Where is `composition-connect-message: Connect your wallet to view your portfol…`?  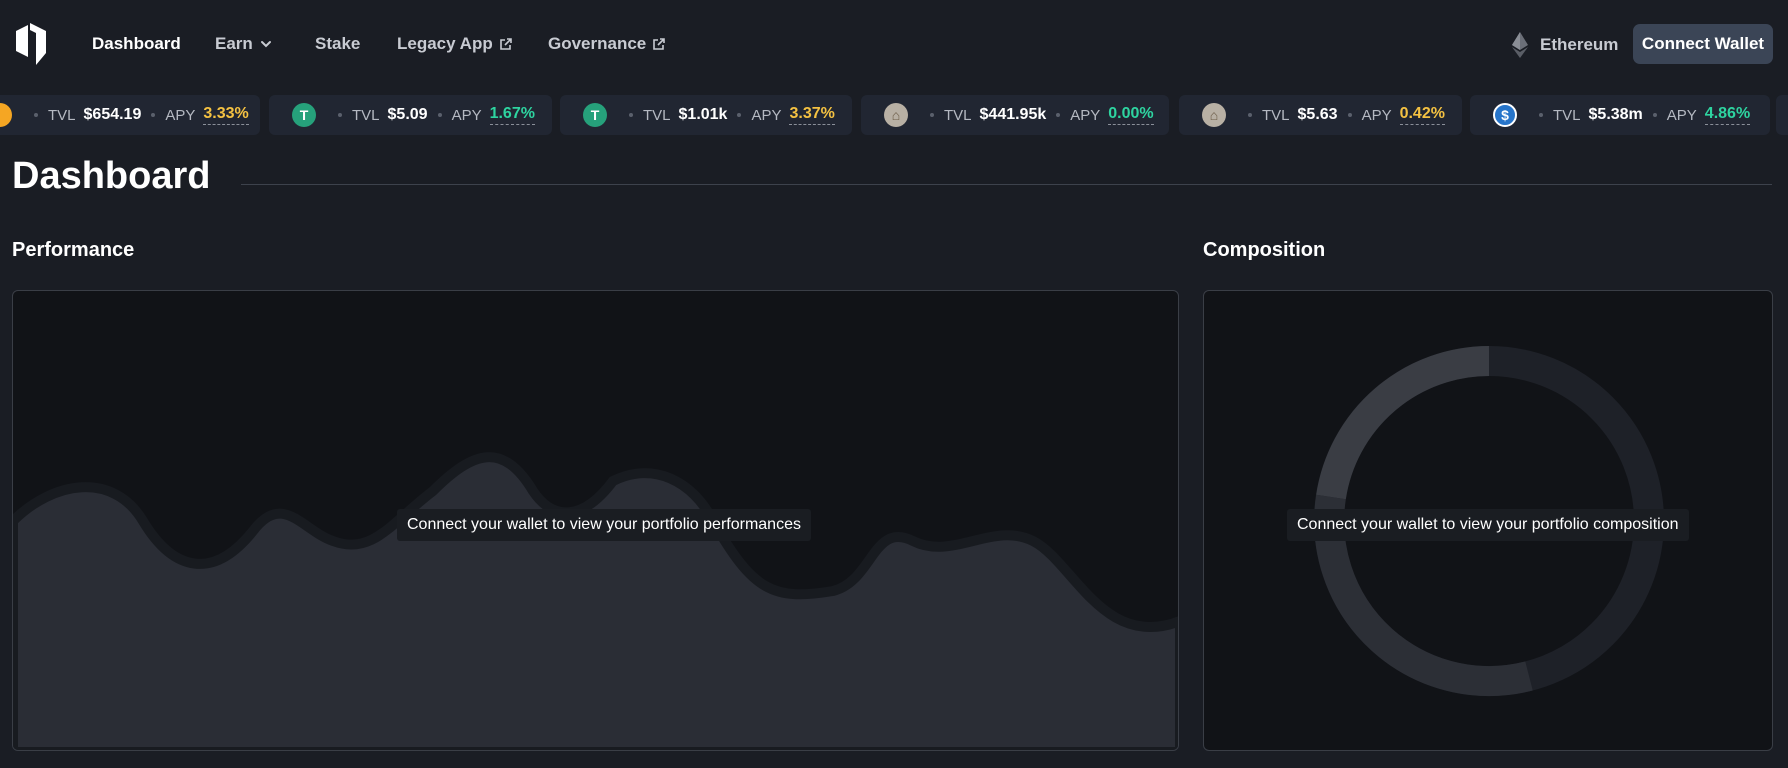
composition-connect-message: Connect your wallet to view your portfol… is located at coordinates (1488, 525).